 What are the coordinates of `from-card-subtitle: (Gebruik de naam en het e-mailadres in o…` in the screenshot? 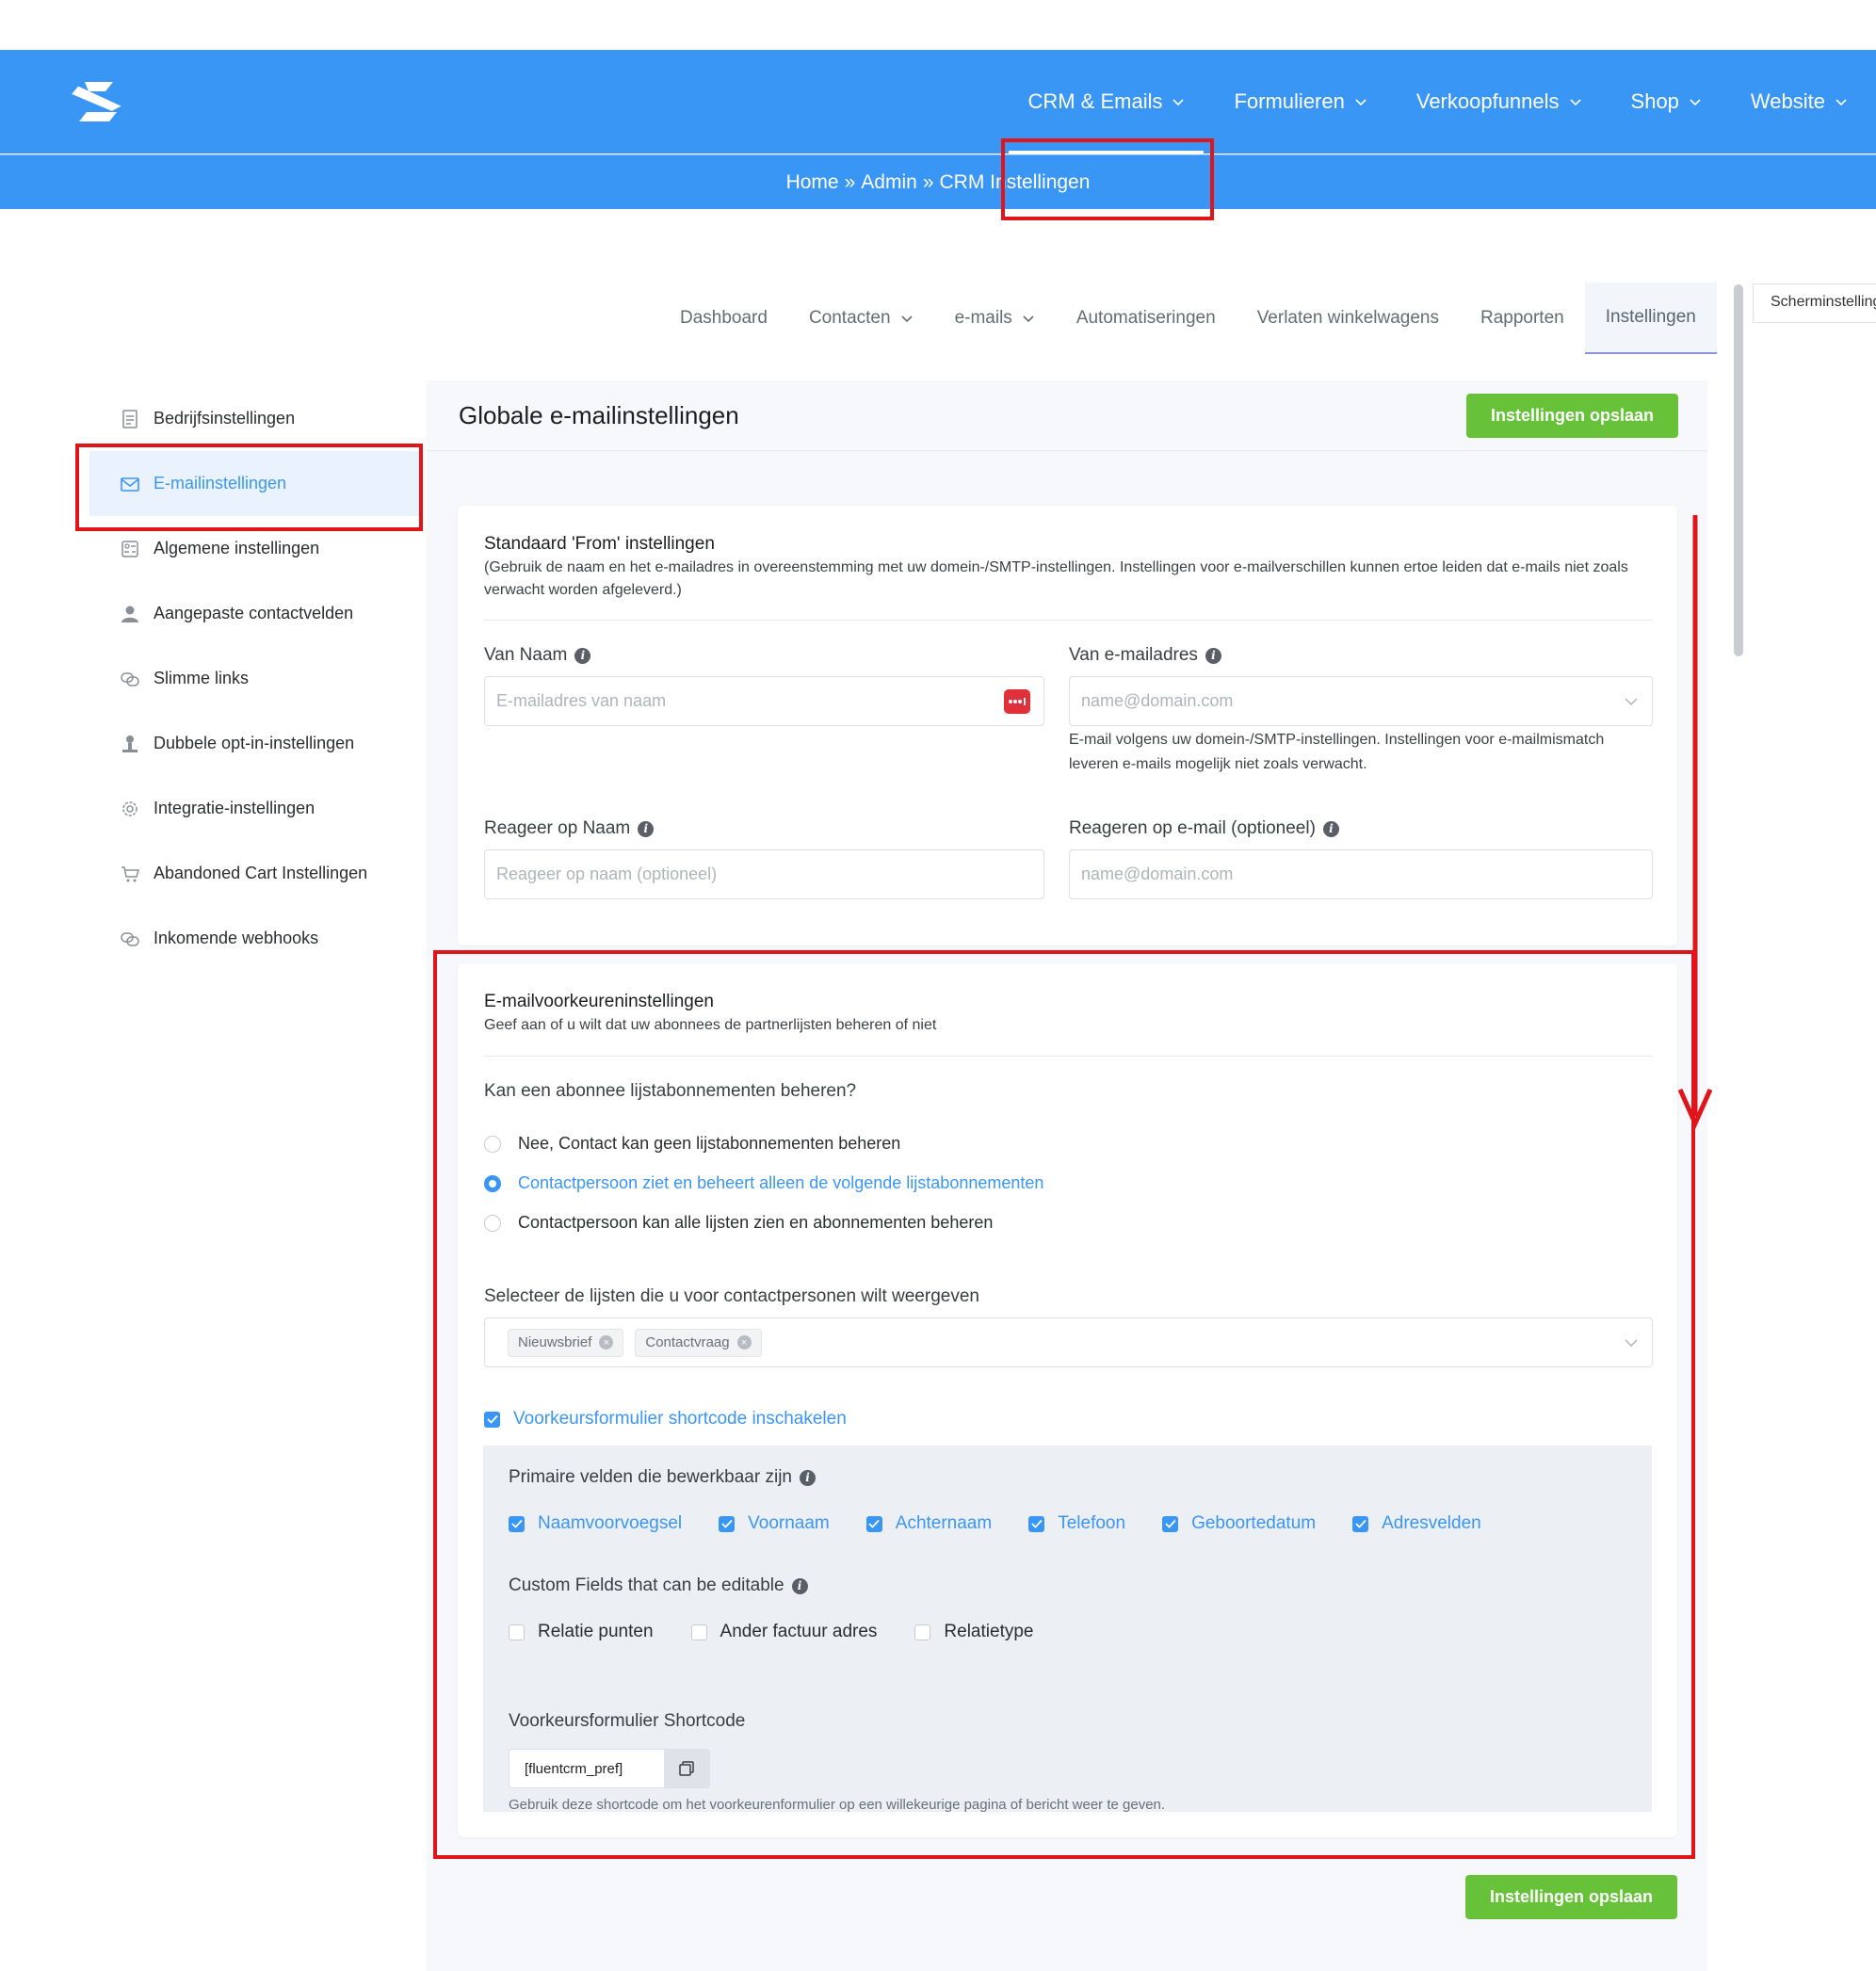 It's located at (1056, 578).